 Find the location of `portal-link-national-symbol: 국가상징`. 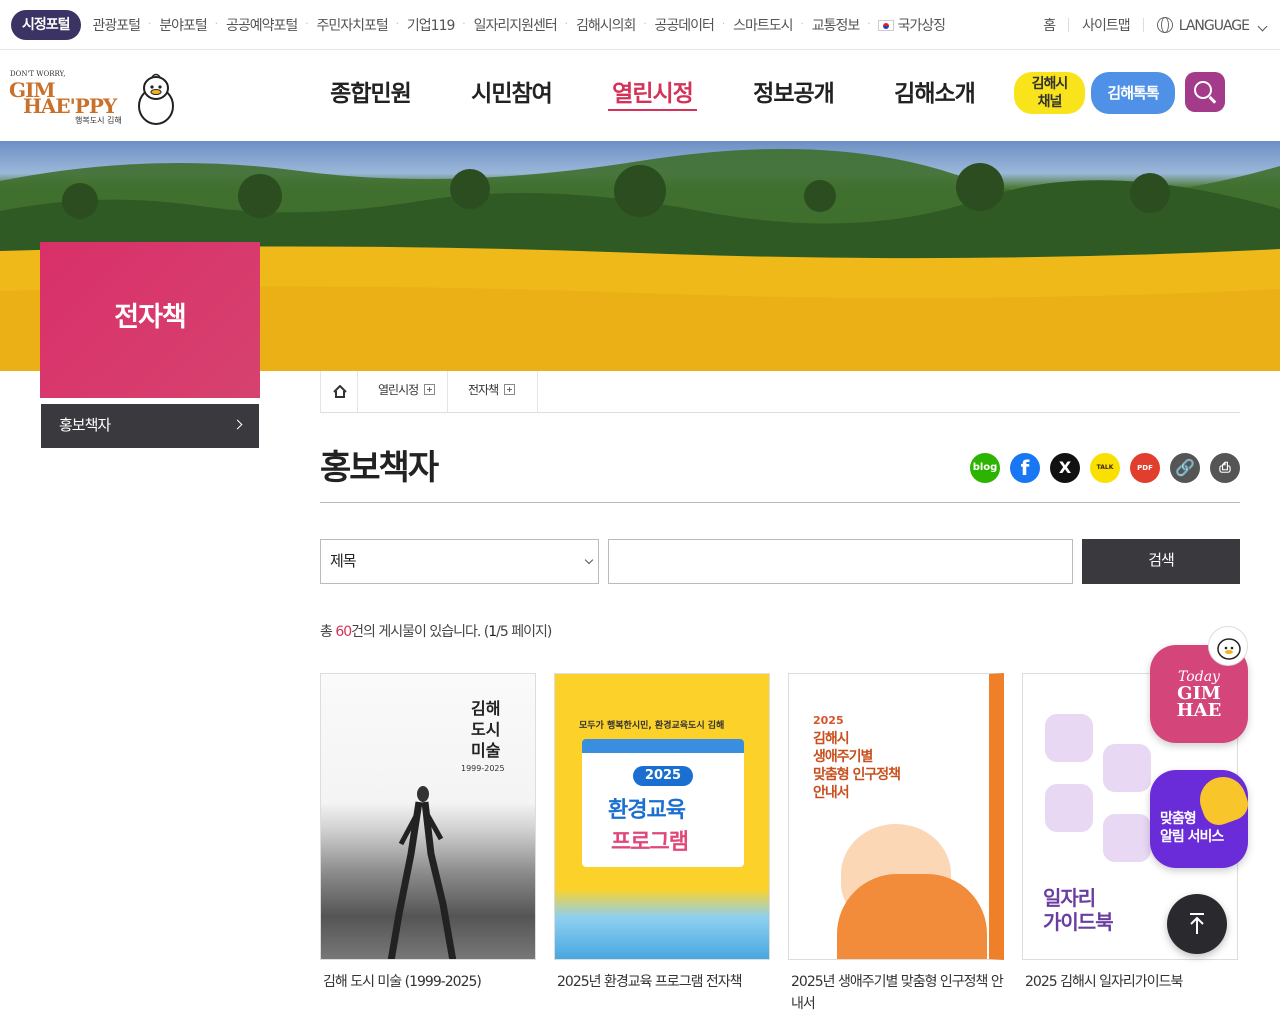

portal-link-national-symbol: 국가상징 is located at coordinates (912, 25).